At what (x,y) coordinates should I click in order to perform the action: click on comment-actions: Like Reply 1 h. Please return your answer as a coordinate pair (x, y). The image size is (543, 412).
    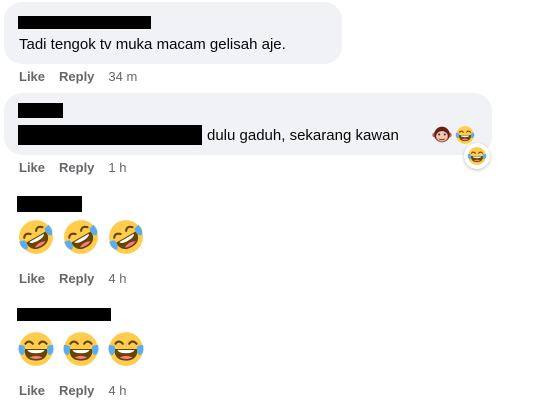
    Looking at the image, I should click on (73, 167).